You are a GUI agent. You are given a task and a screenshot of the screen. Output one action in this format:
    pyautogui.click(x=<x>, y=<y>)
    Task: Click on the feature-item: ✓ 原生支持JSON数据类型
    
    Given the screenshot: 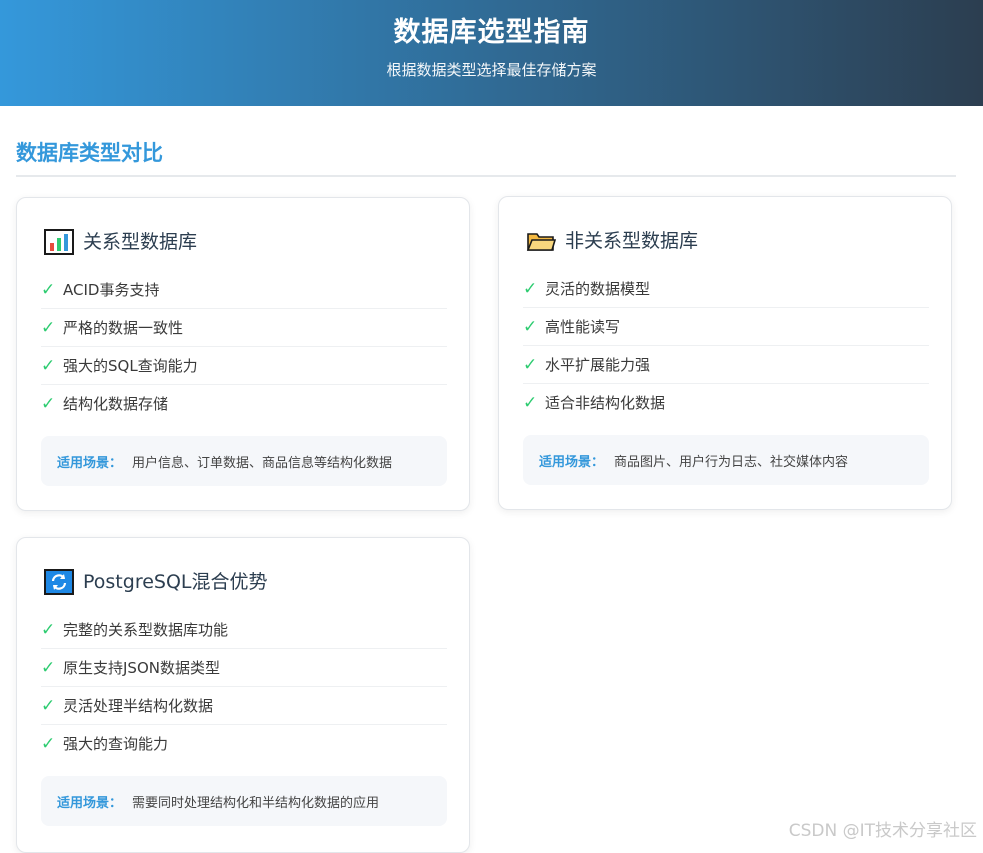 What is the action you would take?
    pyautogui.click(x=244, y=668)
    